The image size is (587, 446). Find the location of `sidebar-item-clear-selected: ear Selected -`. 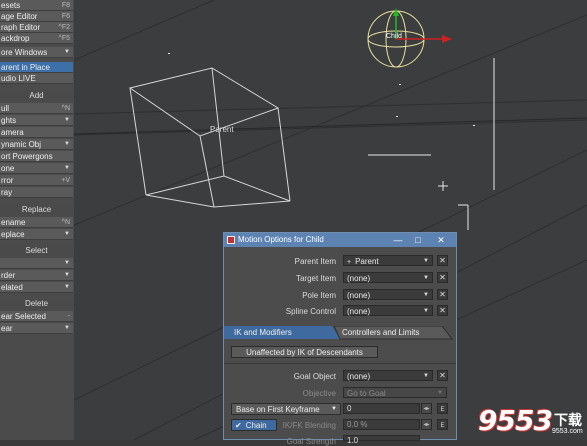

sidebar-item-clear-selected: ear Selected - is located at coordinates (36, 316).